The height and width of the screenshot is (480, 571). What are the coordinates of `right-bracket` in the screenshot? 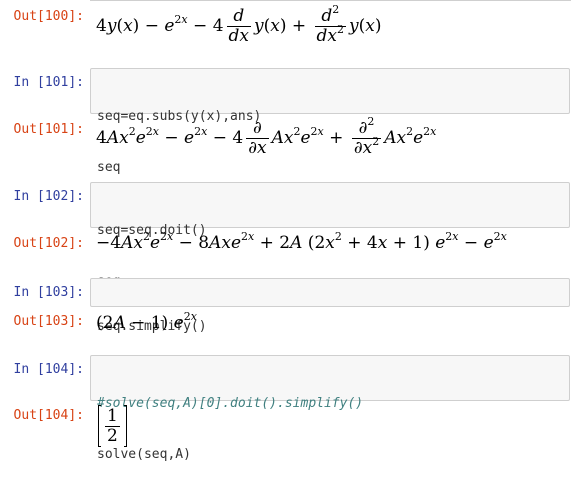 It's located at (125, 426).